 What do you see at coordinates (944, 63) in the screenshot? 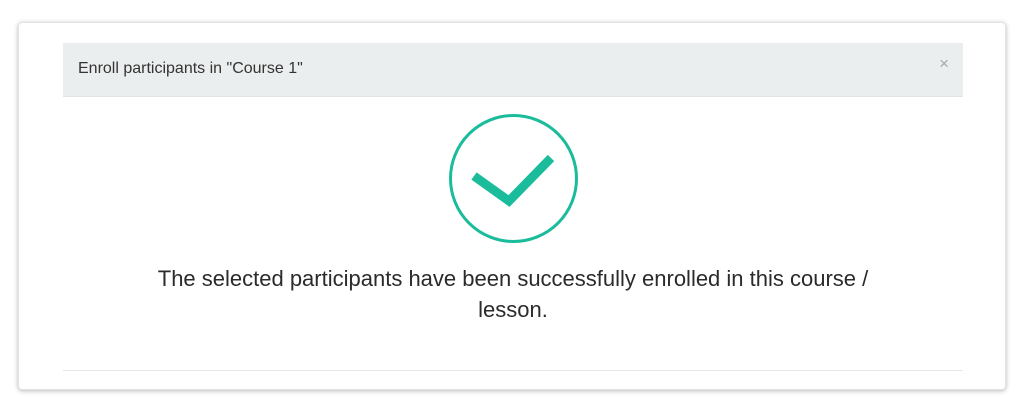
I see `close-button: ×` at bounding box center [944, 63].